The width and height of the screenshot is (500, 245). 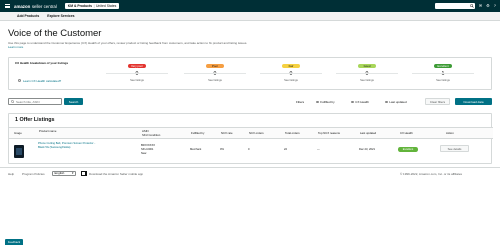 I want to click on status-badge: Poor, so click(x=215, y=66).